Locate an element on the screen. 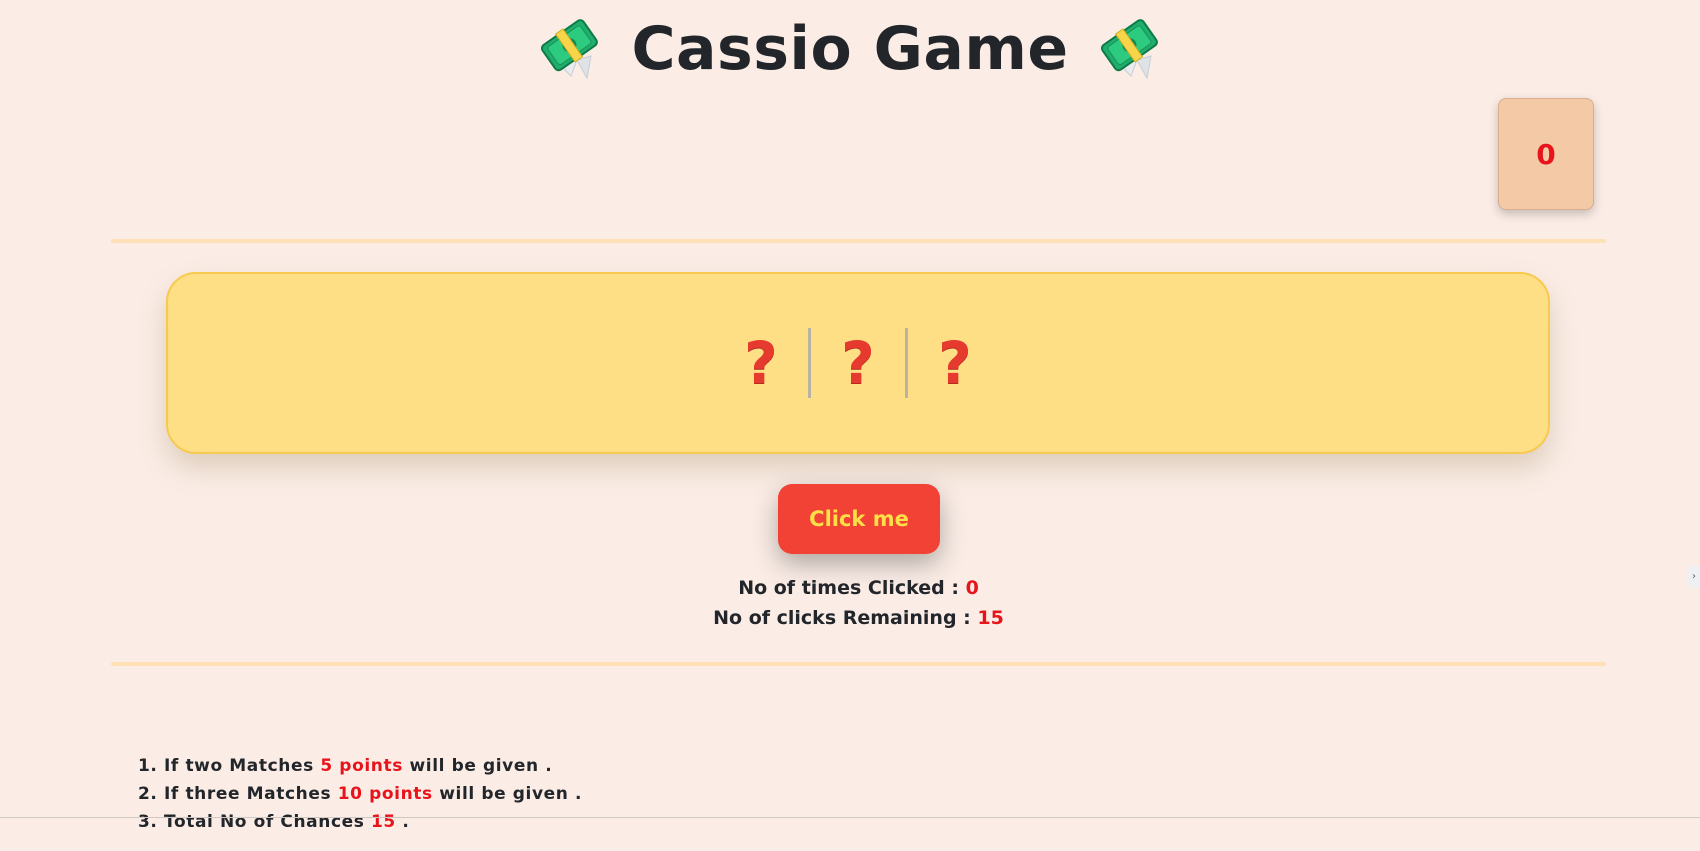 The height and width of the screenshot is (851, 1700). bottom-divider is located at coordinates (858, 664).